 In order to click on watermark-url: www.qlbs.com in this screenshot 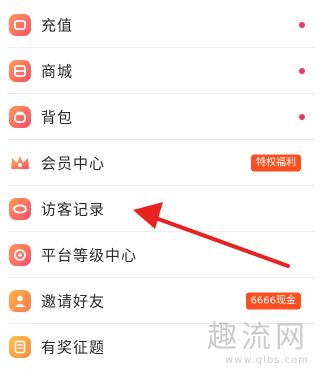, I will do `click(266, 360)`.